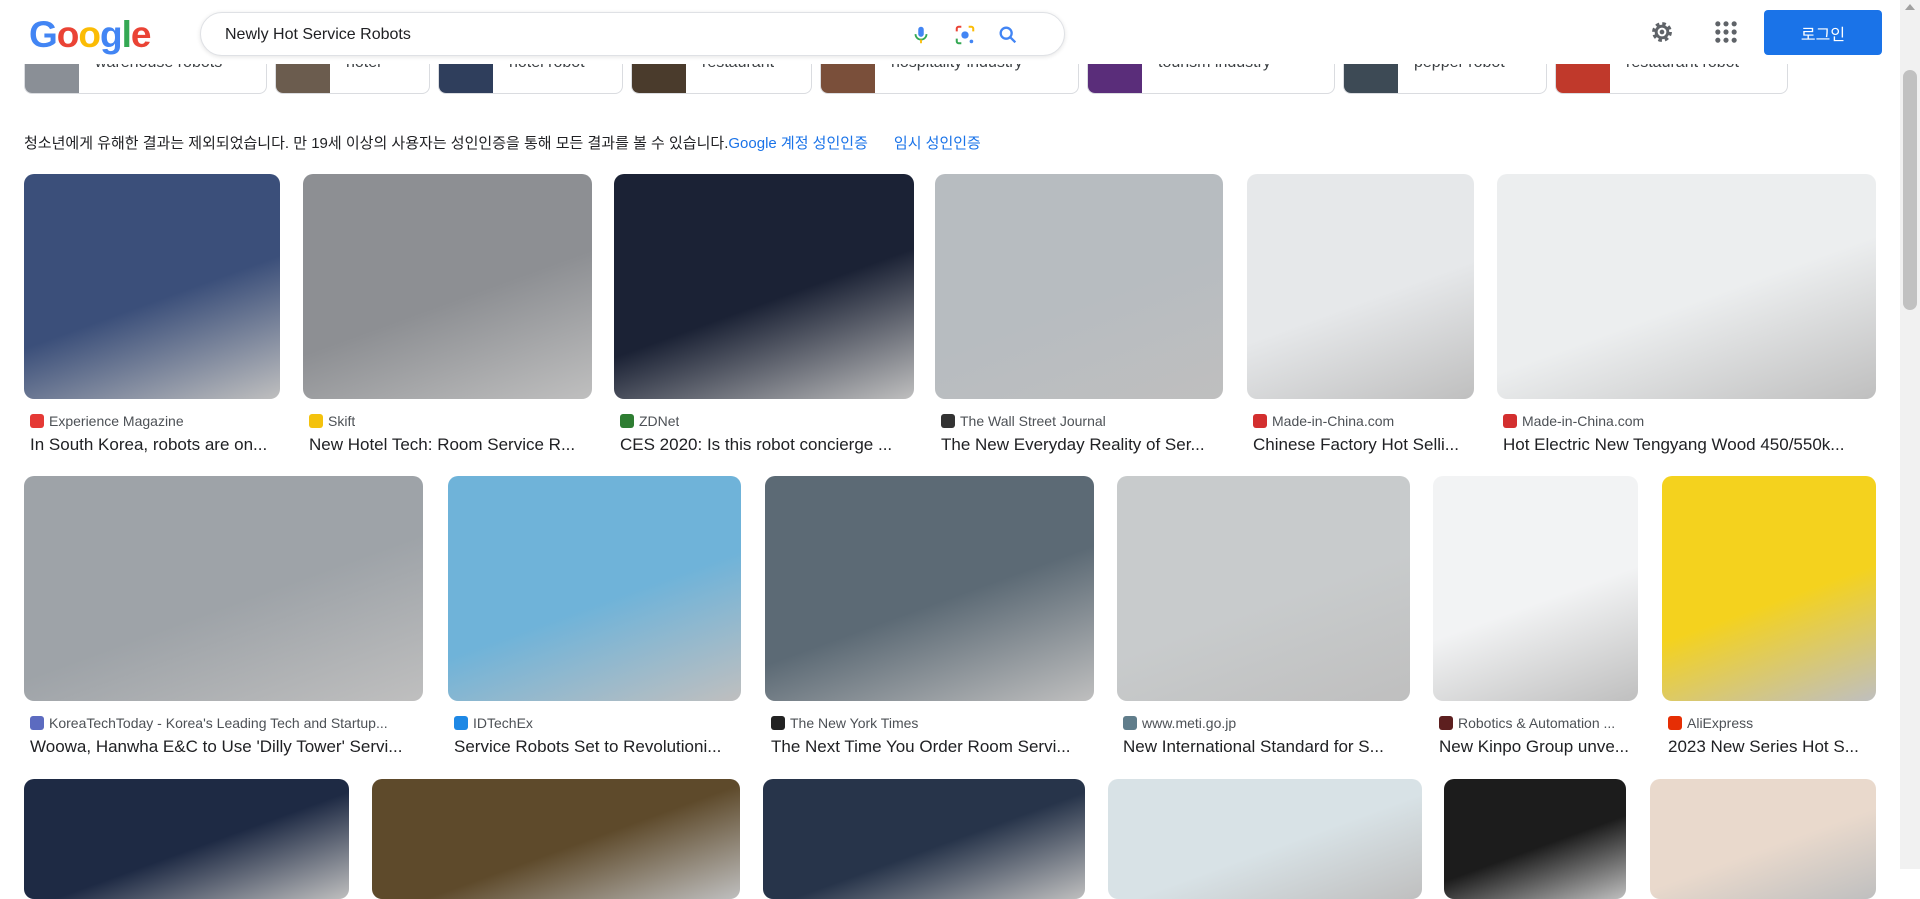 The width and height of the screenshot is (1920, 899). Describe the element at coordinates (111, 34) in the screenshot. I see `logo-letter: g` at that location.